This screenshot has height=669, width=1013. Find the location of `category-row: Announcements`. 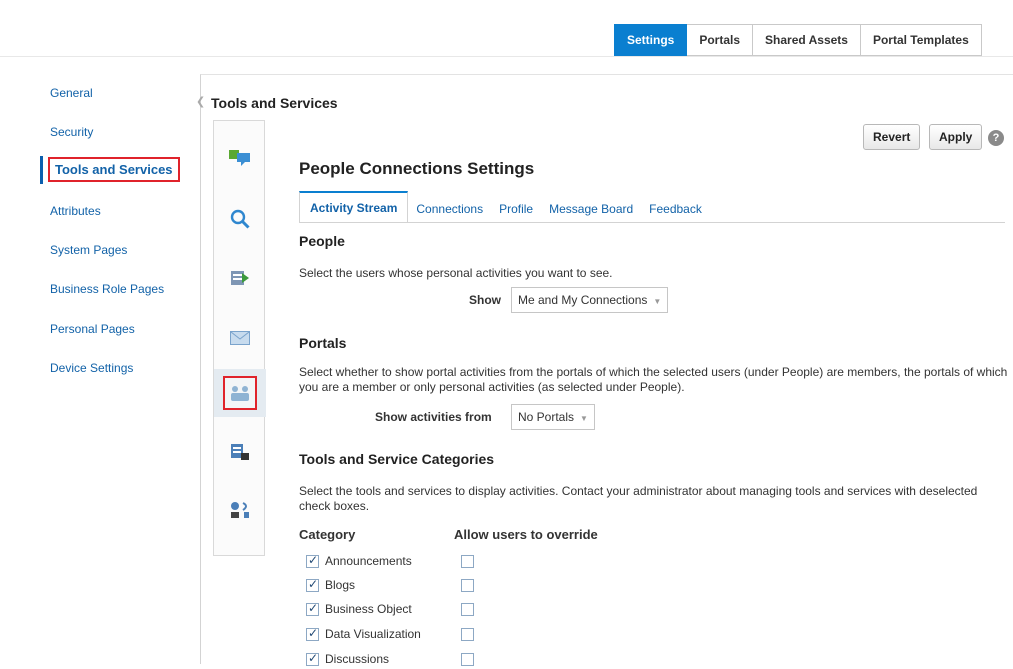

category-row: Announcements is located at coordinates (359, 561).